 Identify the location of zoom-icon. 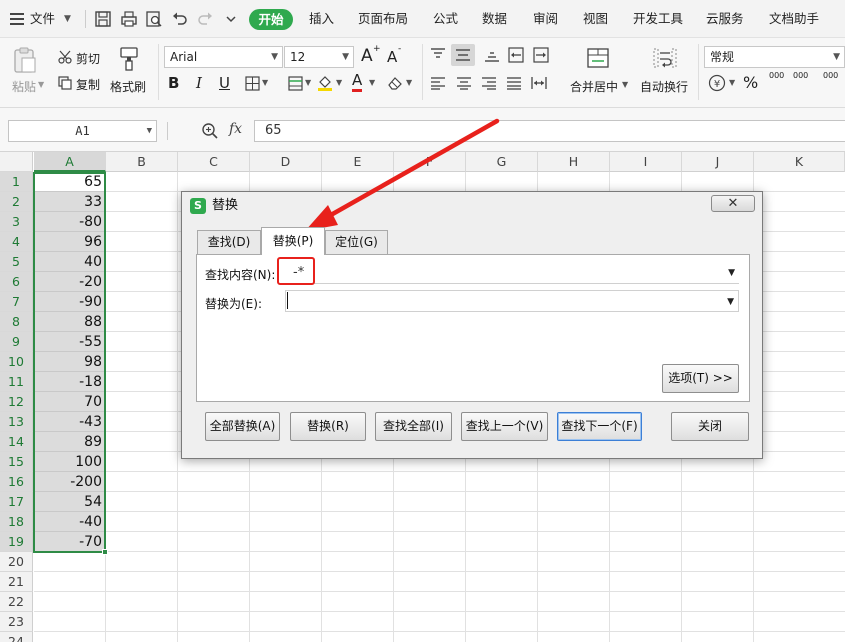
(210, 131).